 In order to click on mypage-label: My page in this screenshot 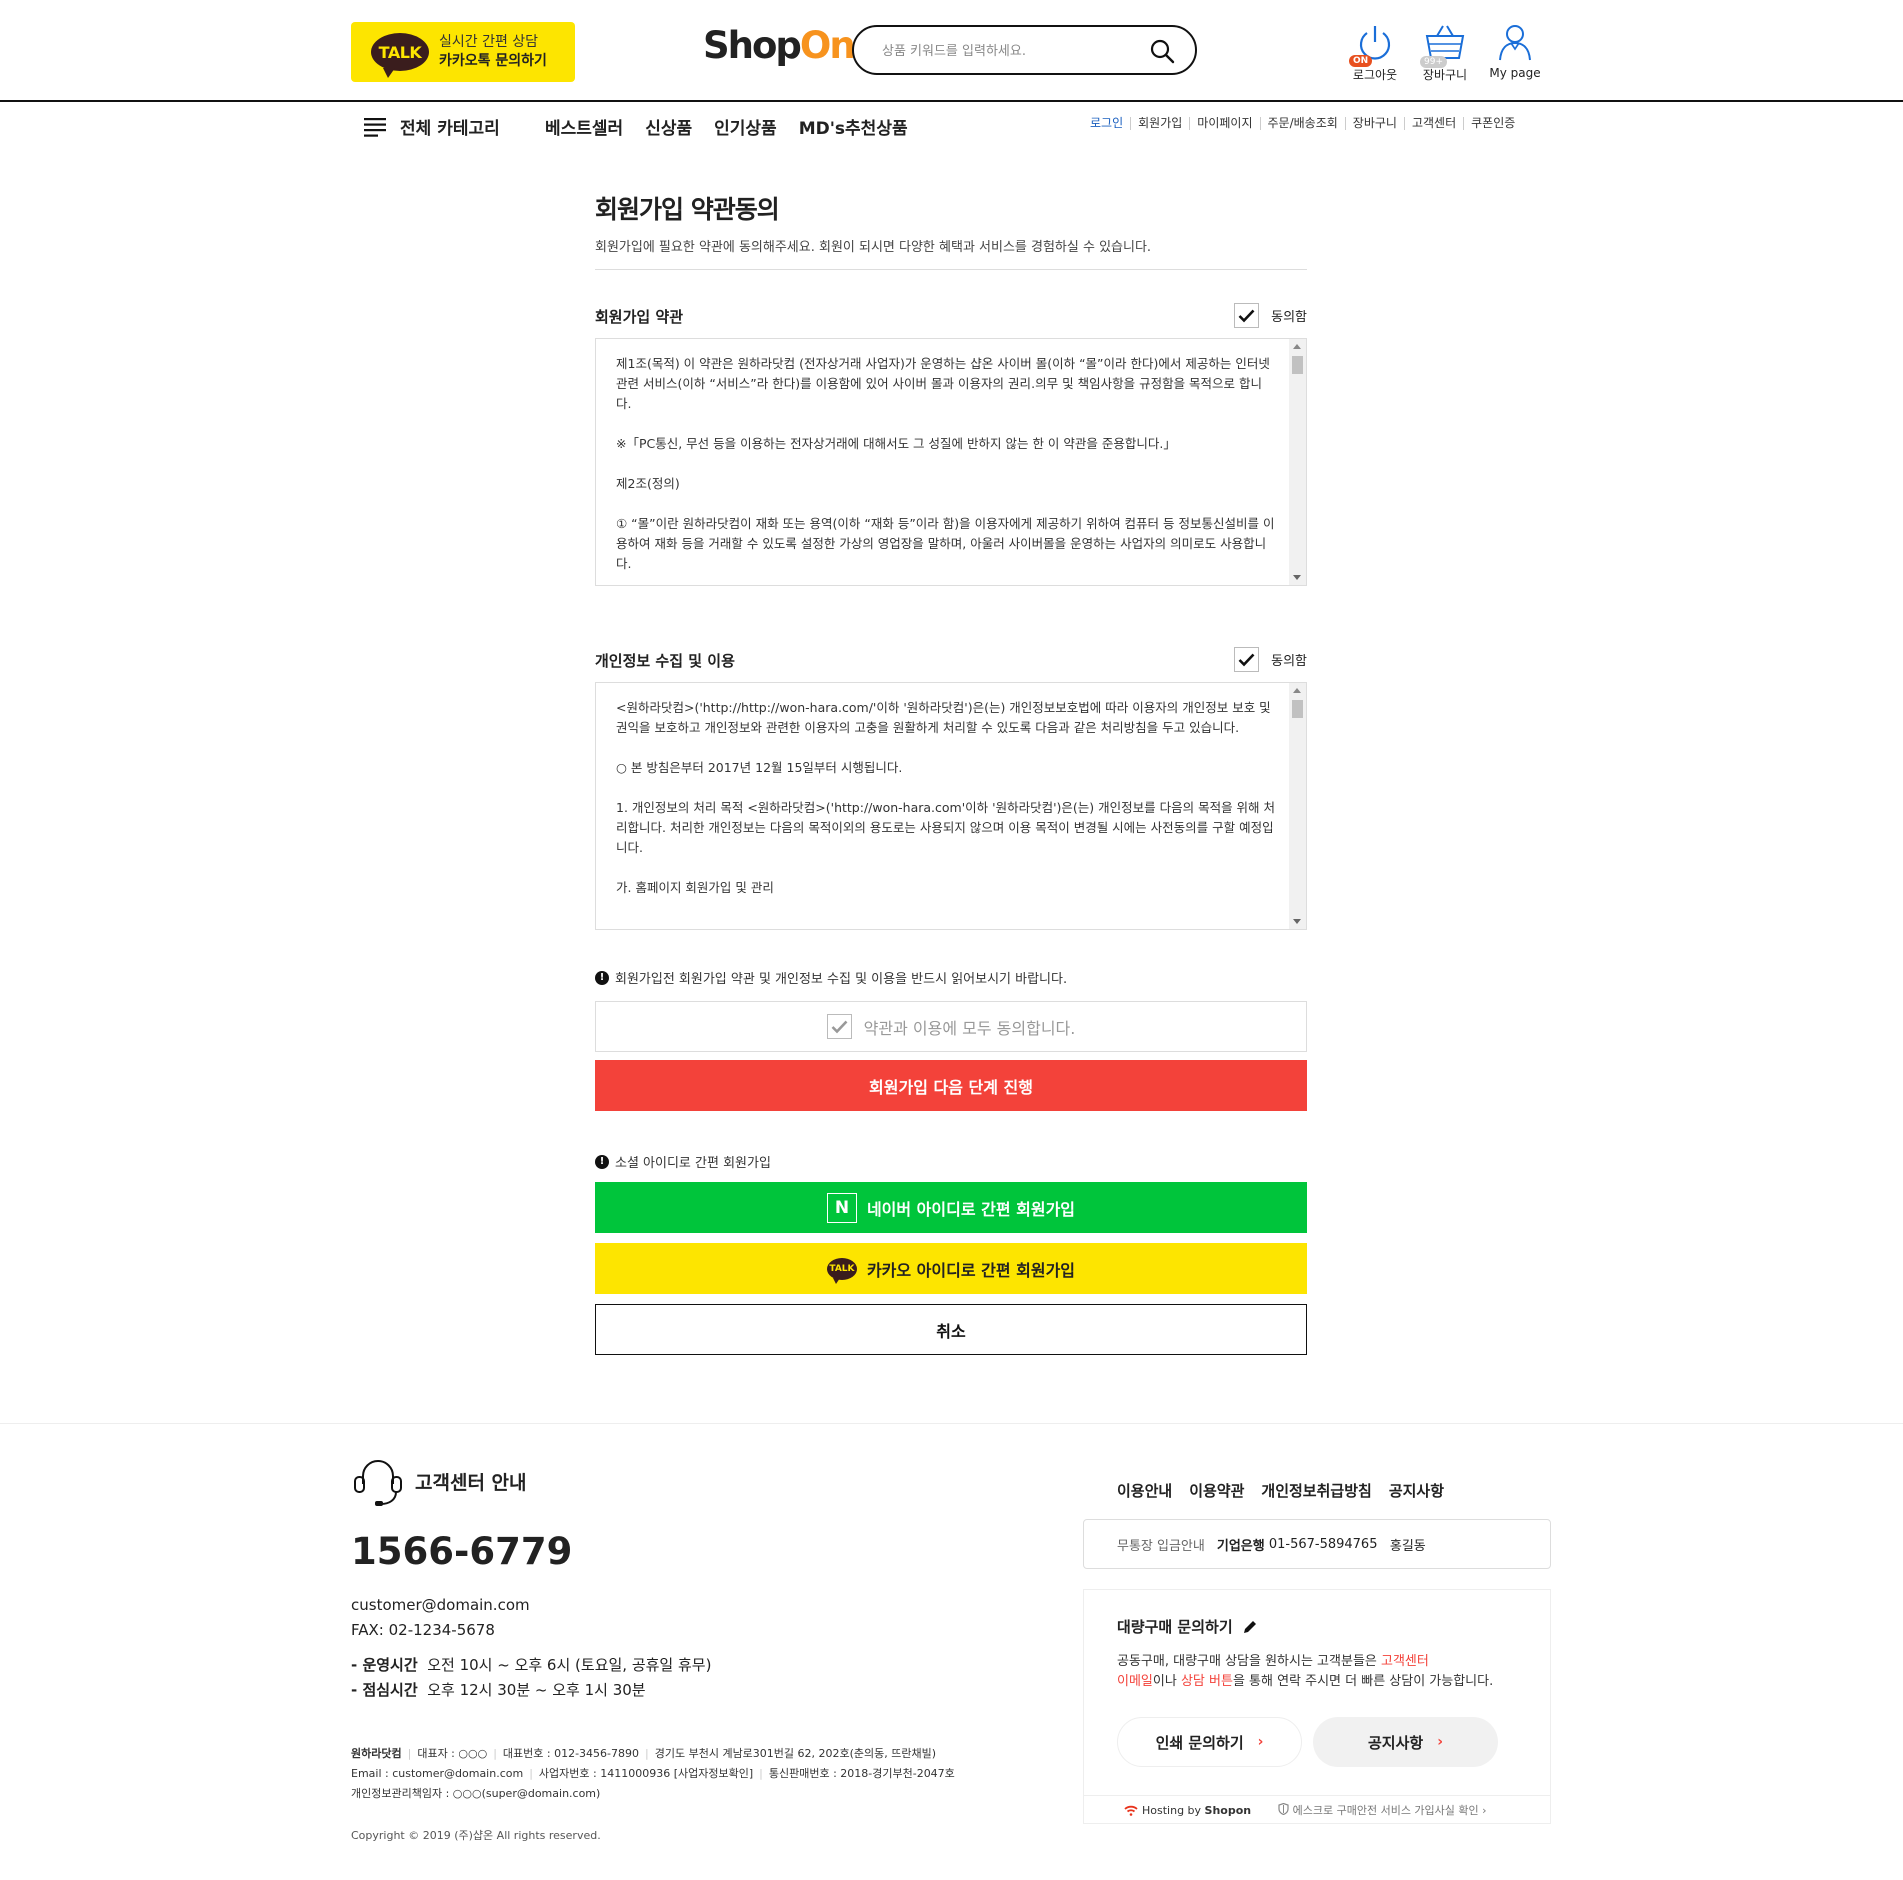, I will do `click(1515, 73)`.